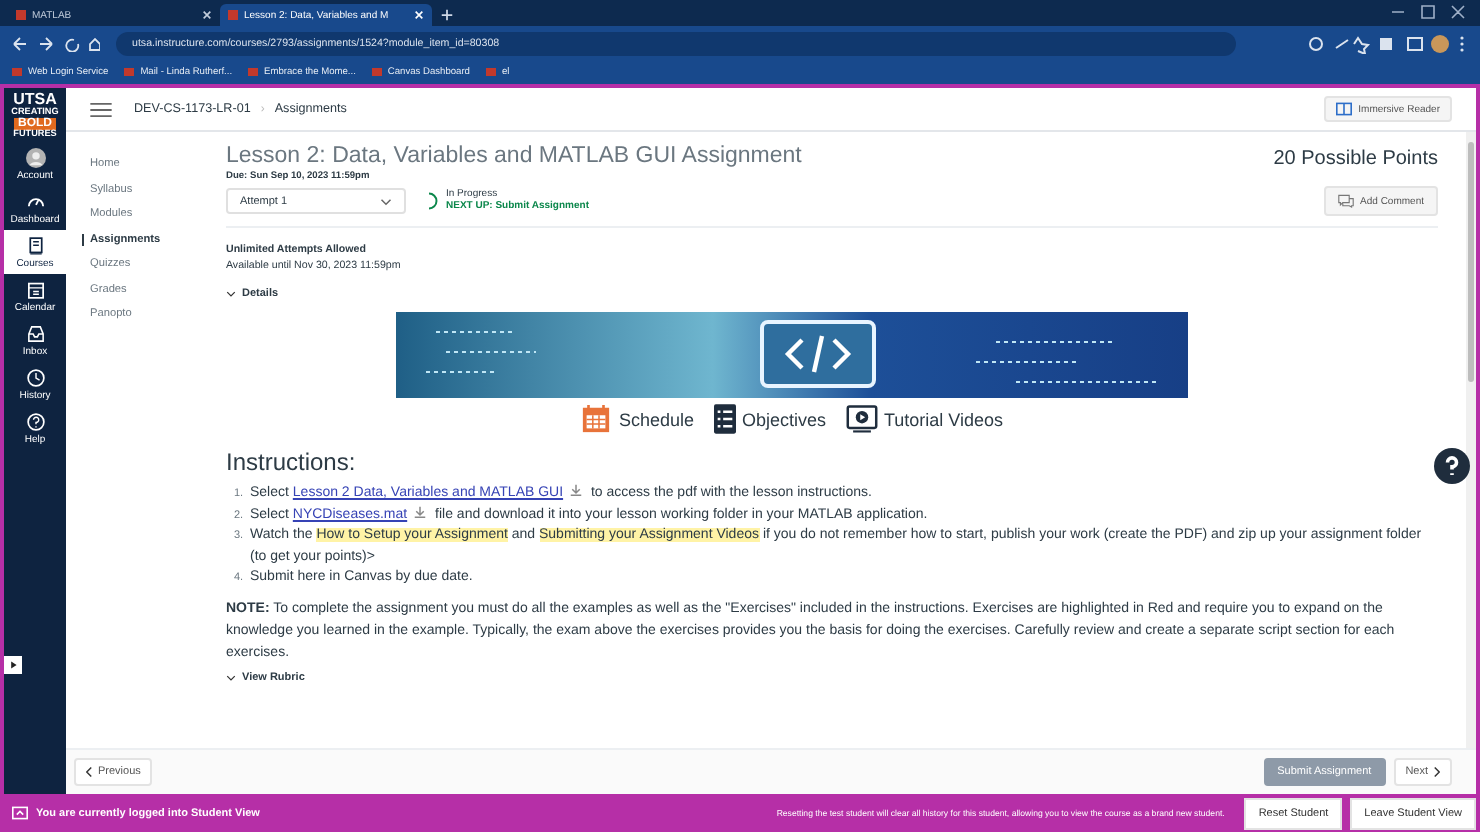  I want to click on close-icon, so click(207, 15).